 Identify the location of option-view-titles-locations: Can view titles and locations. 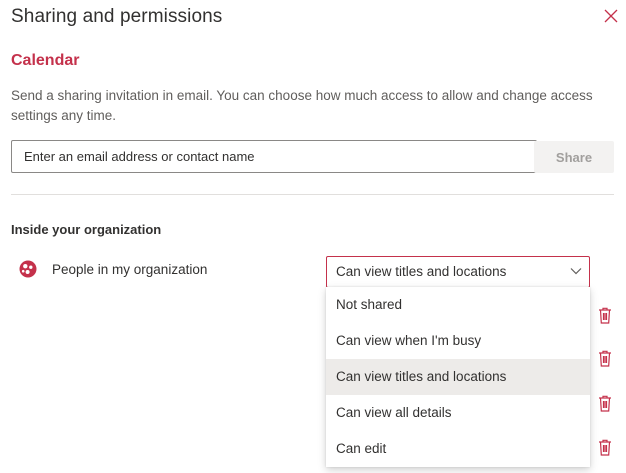
(458, 377).